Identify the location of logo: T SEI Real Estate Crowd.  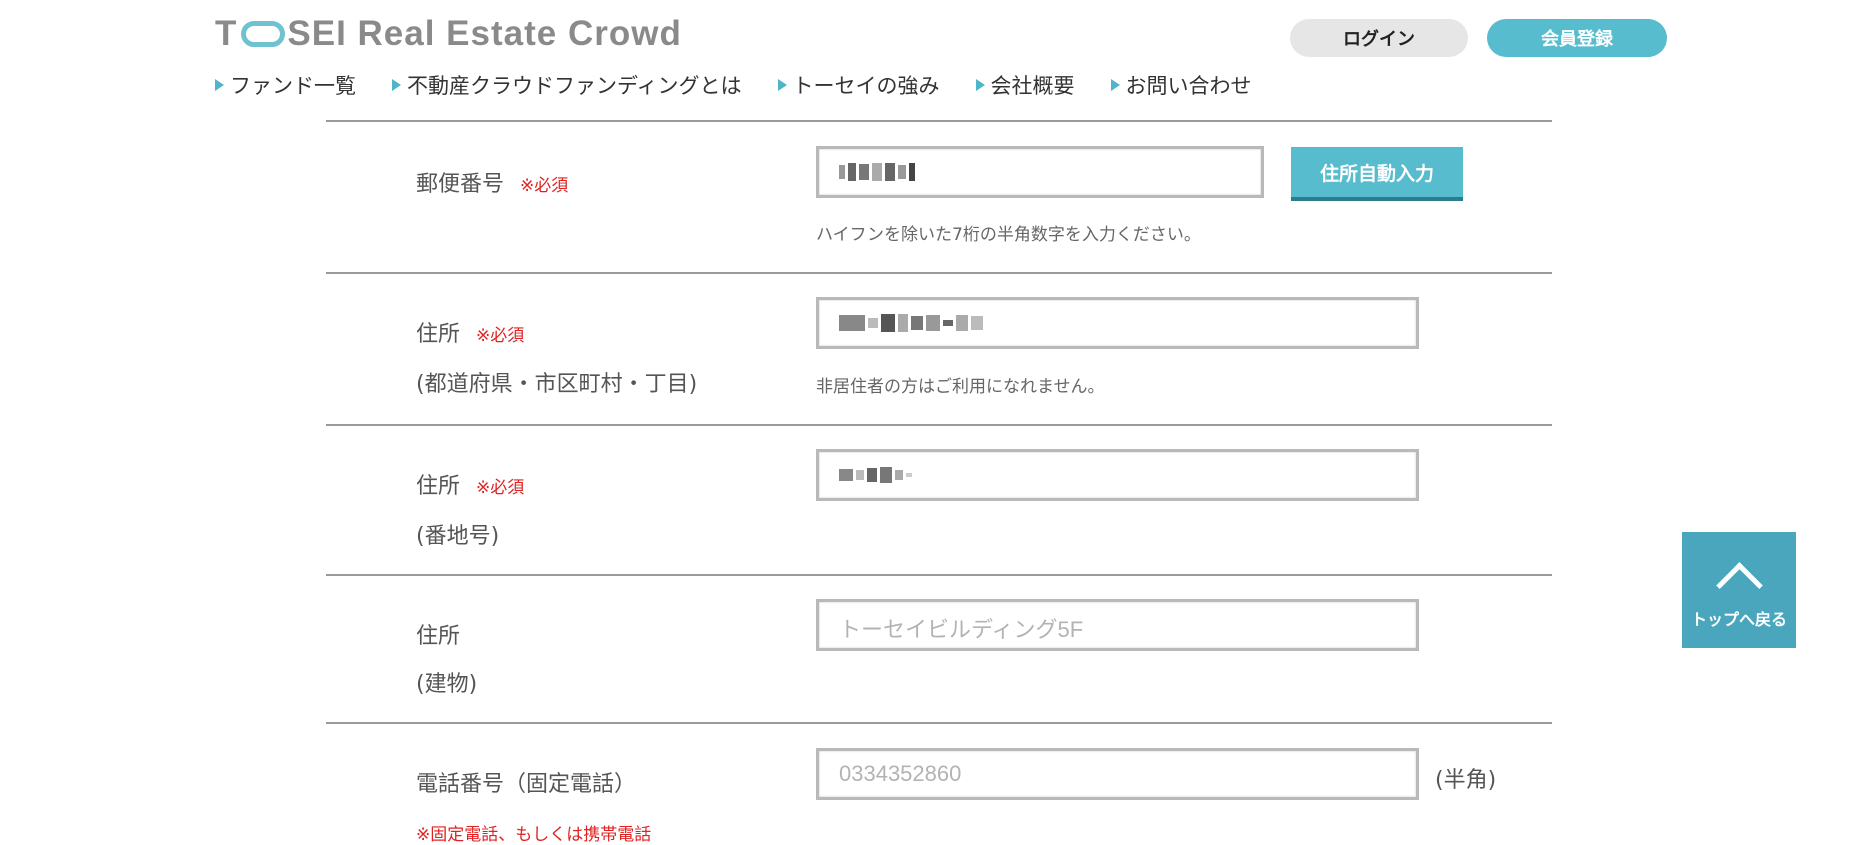
(448, 34).